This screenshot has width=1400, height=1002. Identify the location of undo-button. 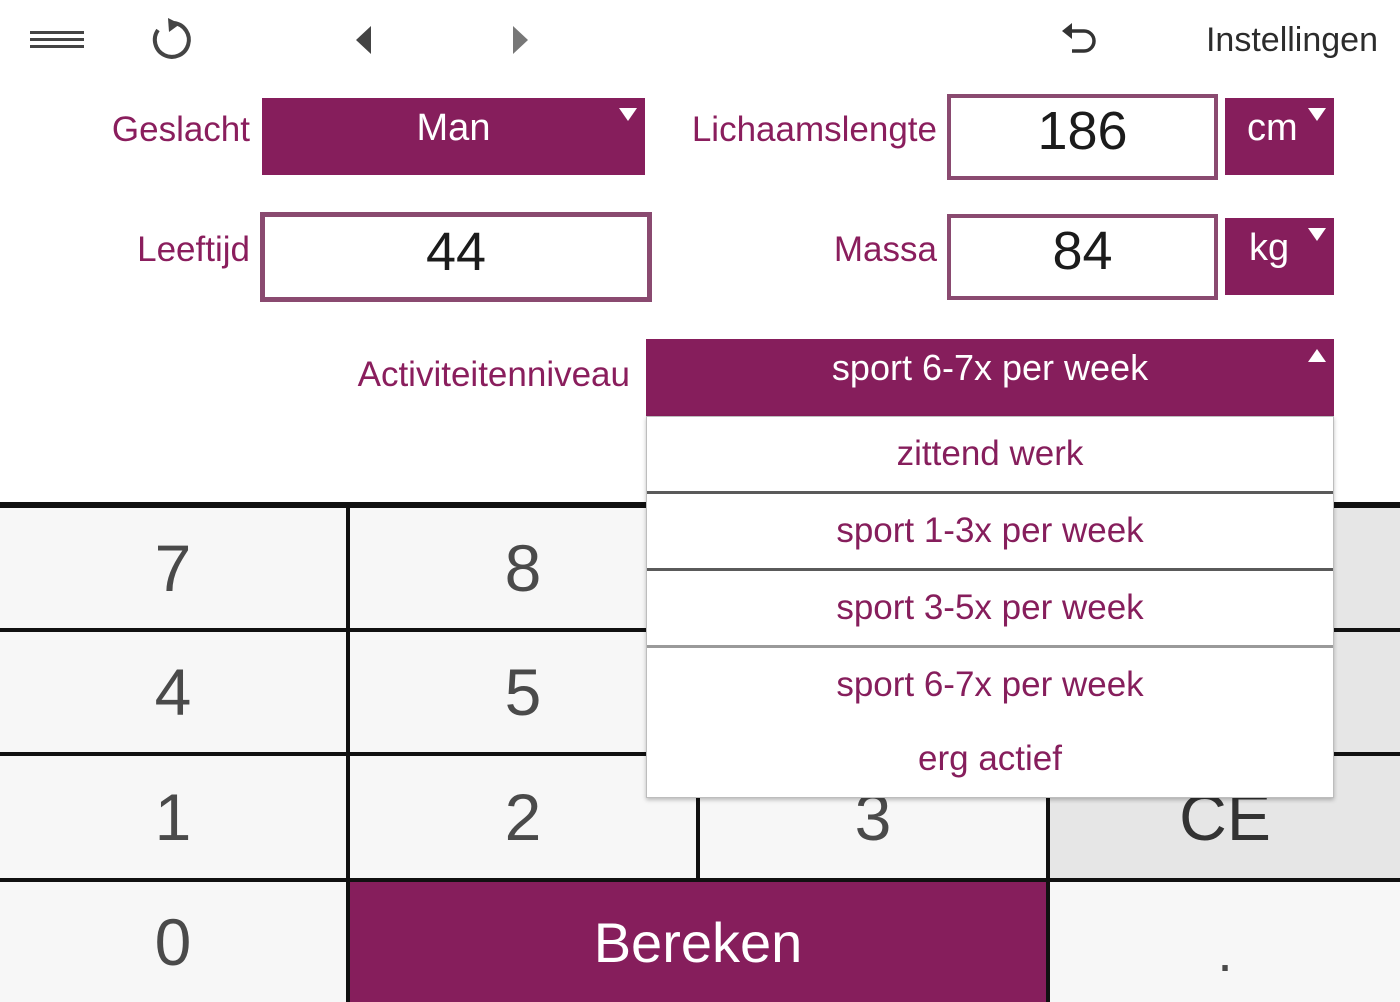
(1080, 40).